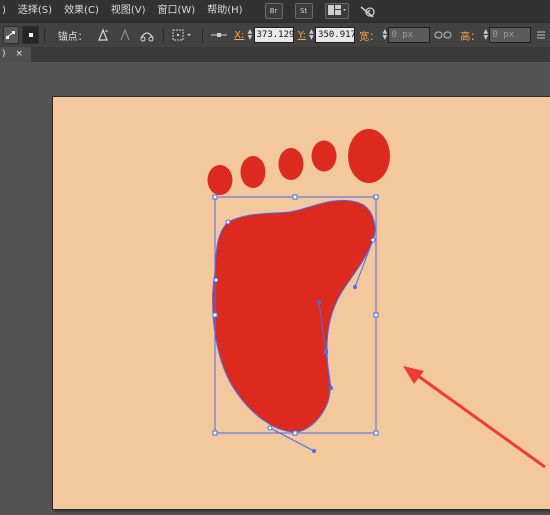 The height and width of the screenshot is (515, 550). What do you see at coordinates (20, 54) in the screenshot?
I see `close-icon: ×` at bounding box center [20, 54].